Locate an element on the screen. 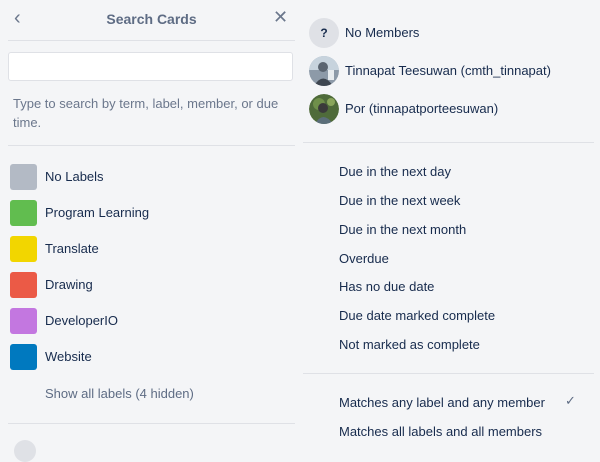 The image size is (600, 462). label-option-developerio: DeveloperIO is located at coordinates (151, 321).